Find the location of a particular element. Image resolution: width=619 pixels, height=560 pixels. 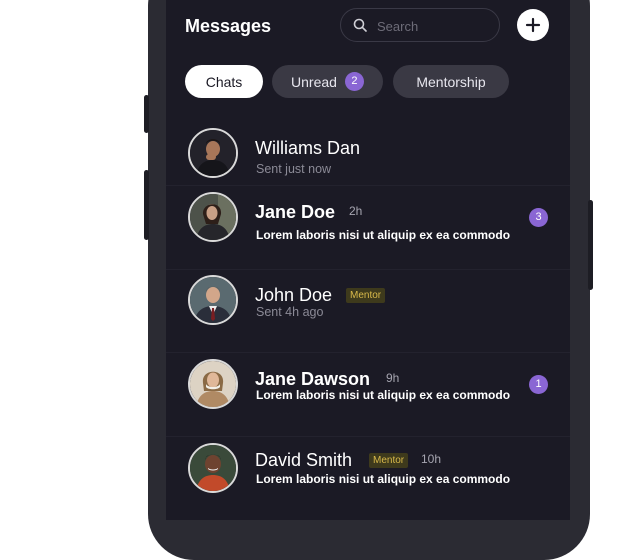

new-message-button is located at coordinates (533, 25).